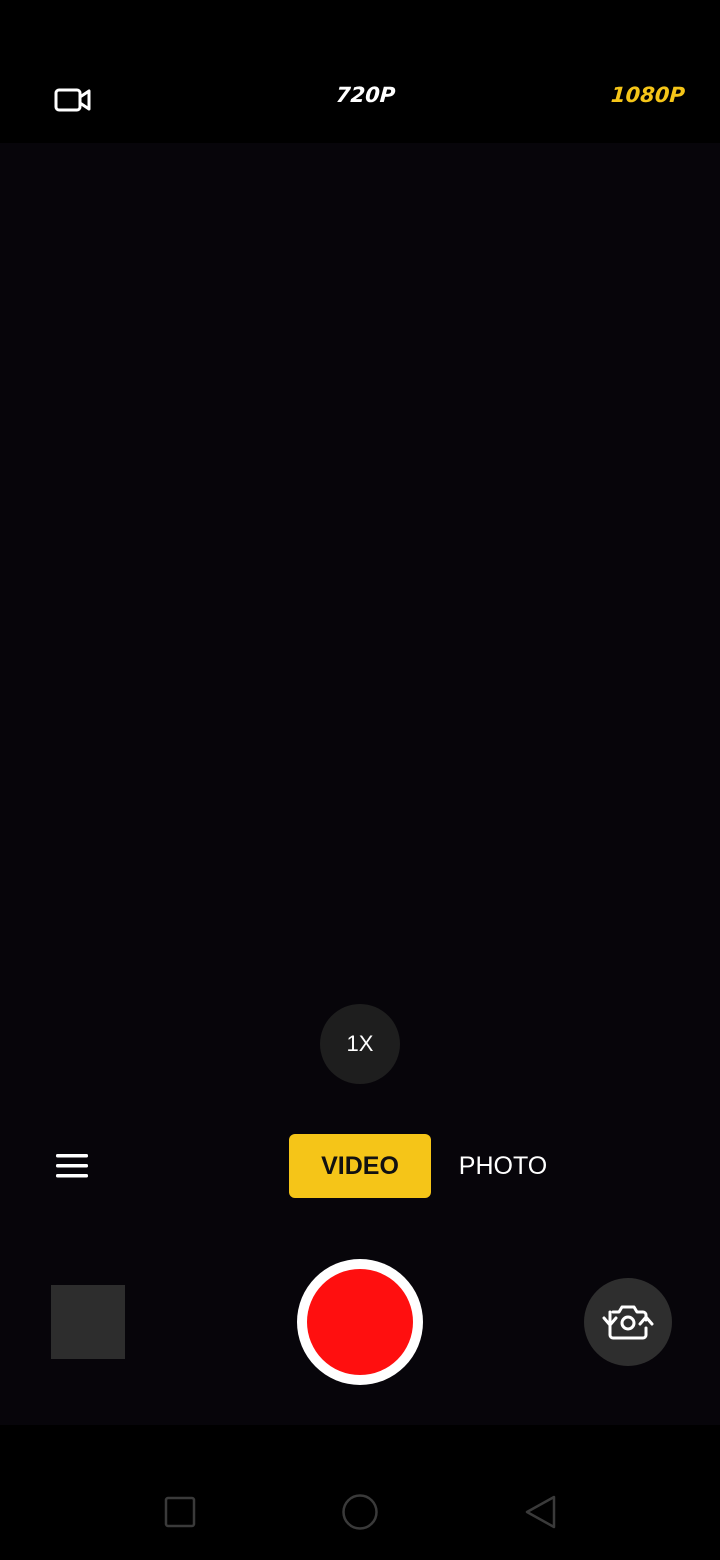 This screenshot has width=720, height=1560. What do you see at coordinates (88, 1322) in the screenshot?
I see `gallery-thumbnail` at bounding box center [88, 1322].